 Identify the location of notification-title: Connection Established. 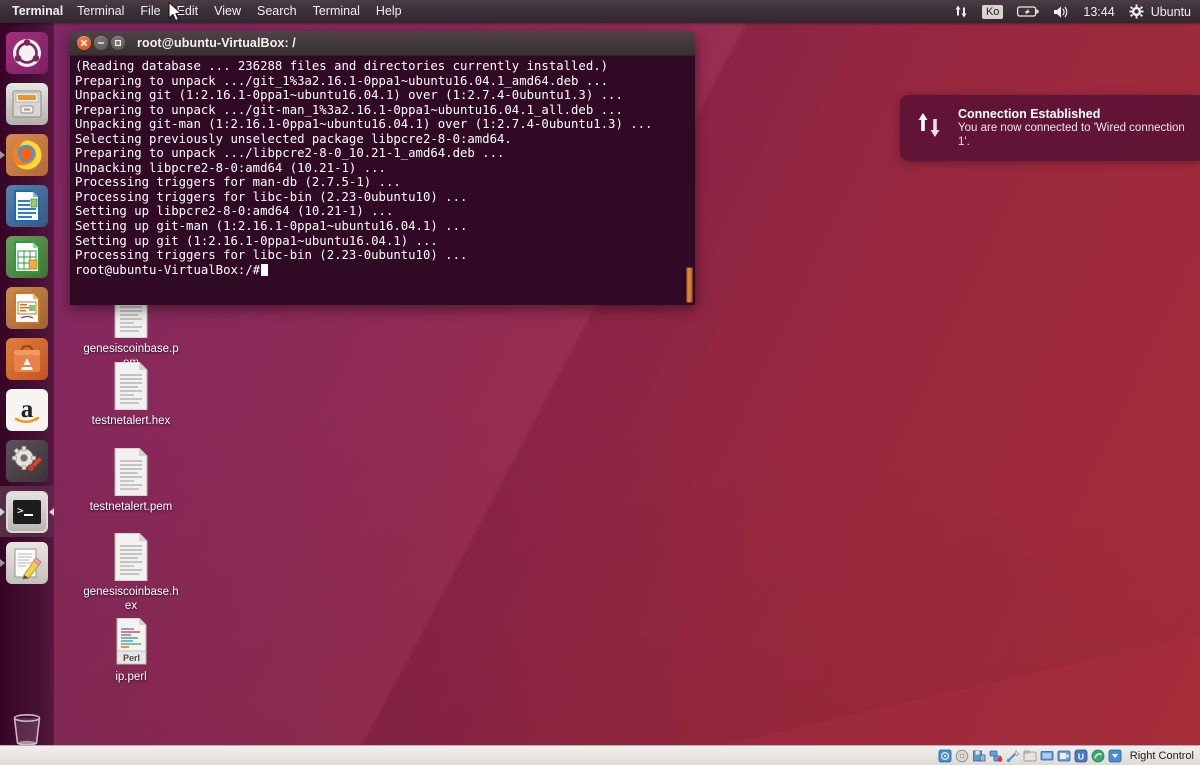
(1029, 114).